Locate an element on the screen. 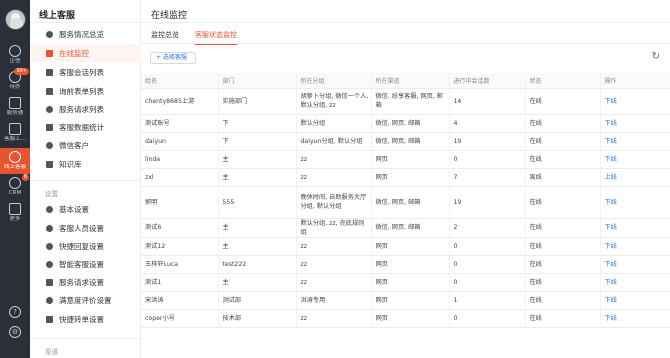 This screenshot has width=670, height=358. col-header-group: 所在分组 is located at coordinates (334, 81).